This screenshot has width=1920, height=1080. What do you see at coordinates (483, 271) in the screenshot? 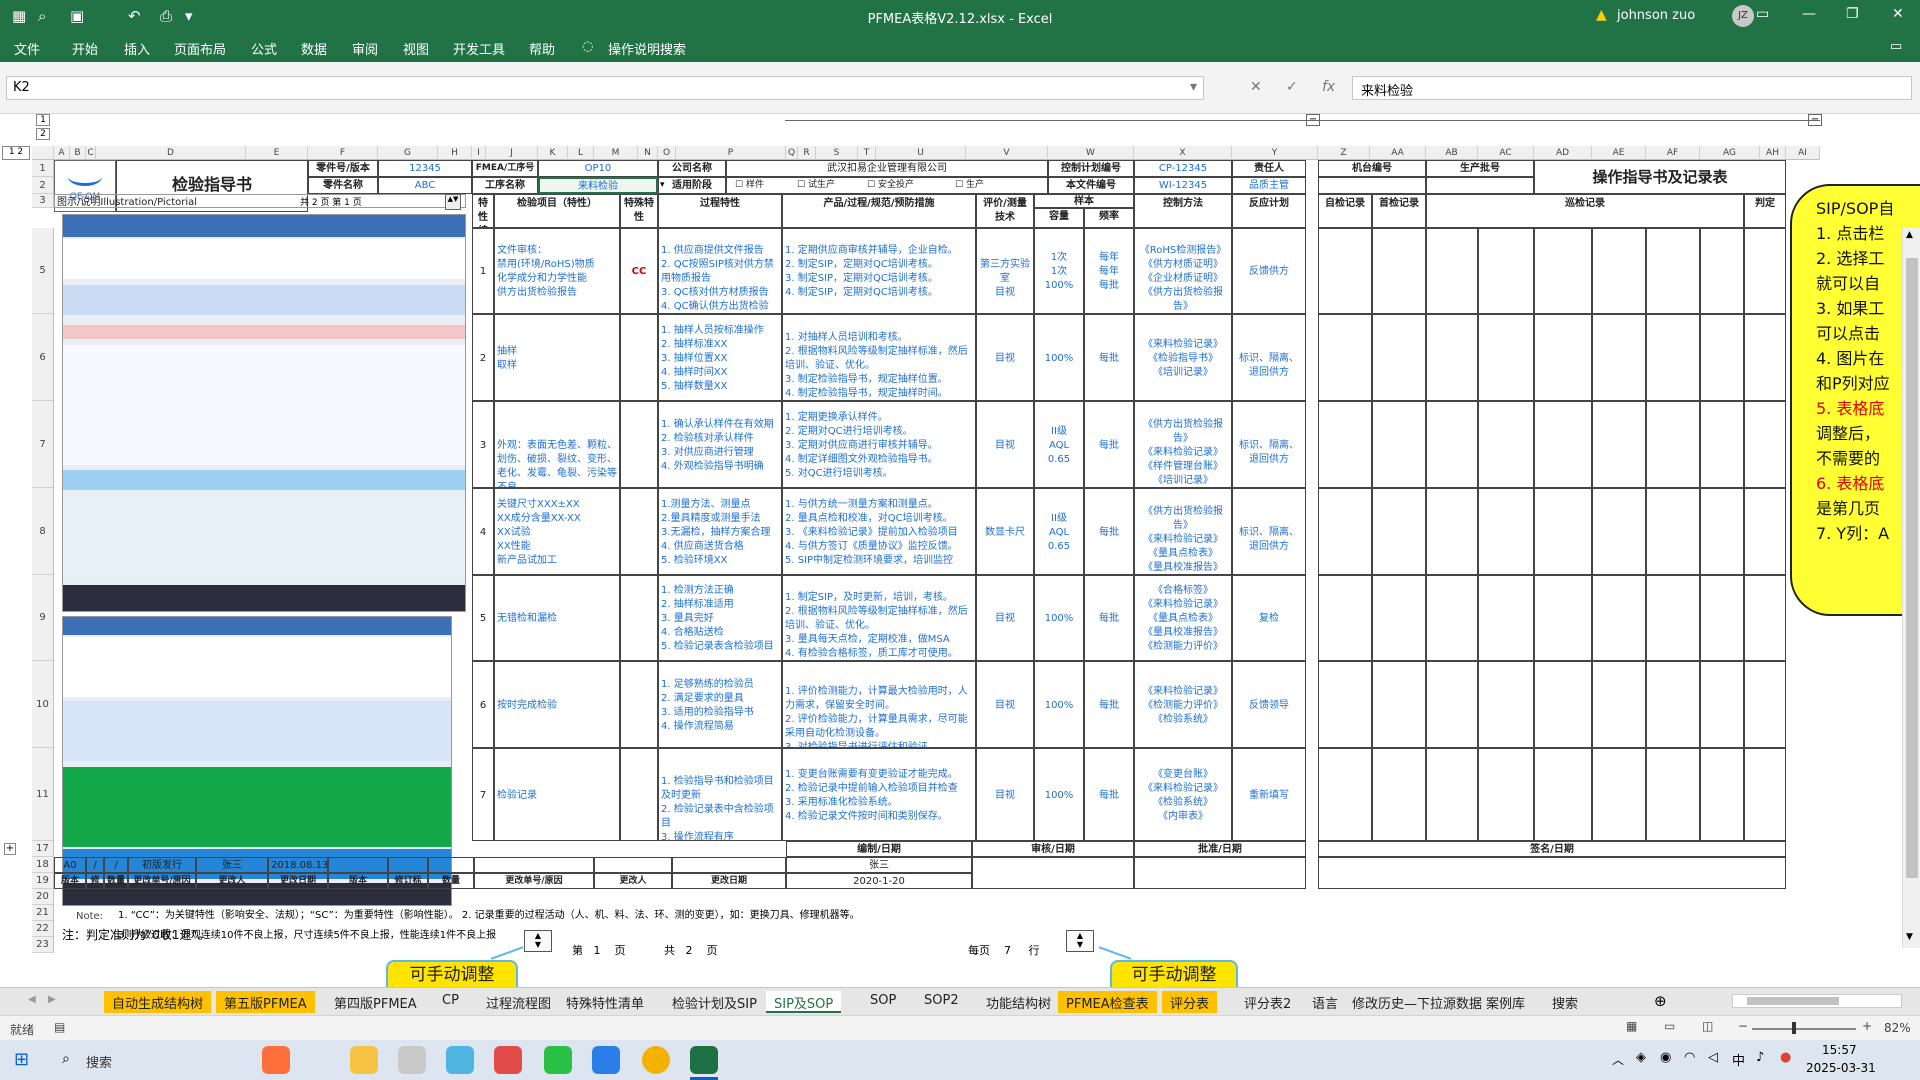
I see `row-1-char-no: 1` at bounding box center [483, 271].